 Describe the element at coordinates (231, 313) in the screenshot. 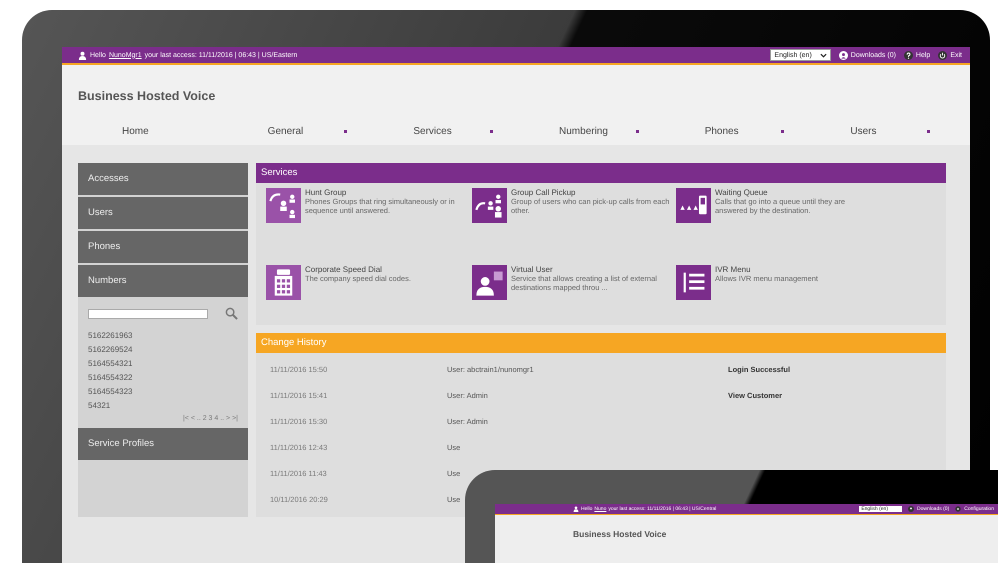

I see `search-icon` at that location.